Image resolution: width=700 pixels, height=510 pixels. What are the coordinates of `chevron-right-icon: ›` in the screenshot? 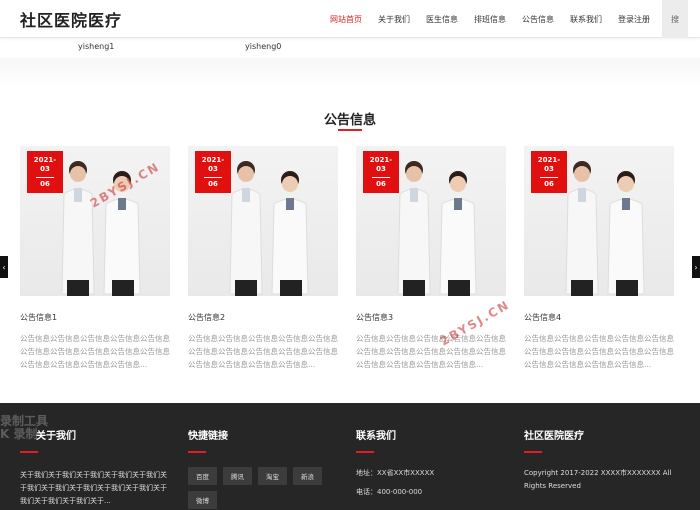 It's located at (696, 267).